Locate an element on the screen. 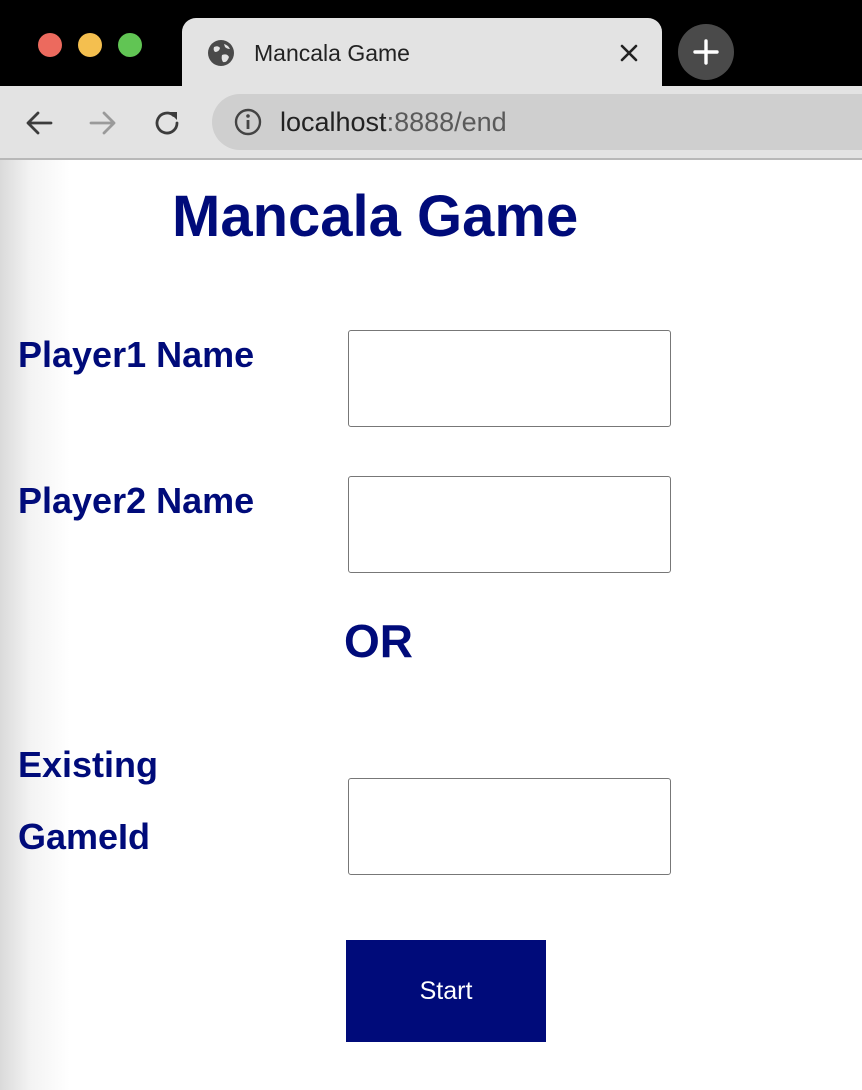 This screenshot has height=1090, width=862. browser-tab: Mancala Game is located at coordinates (422, 52).